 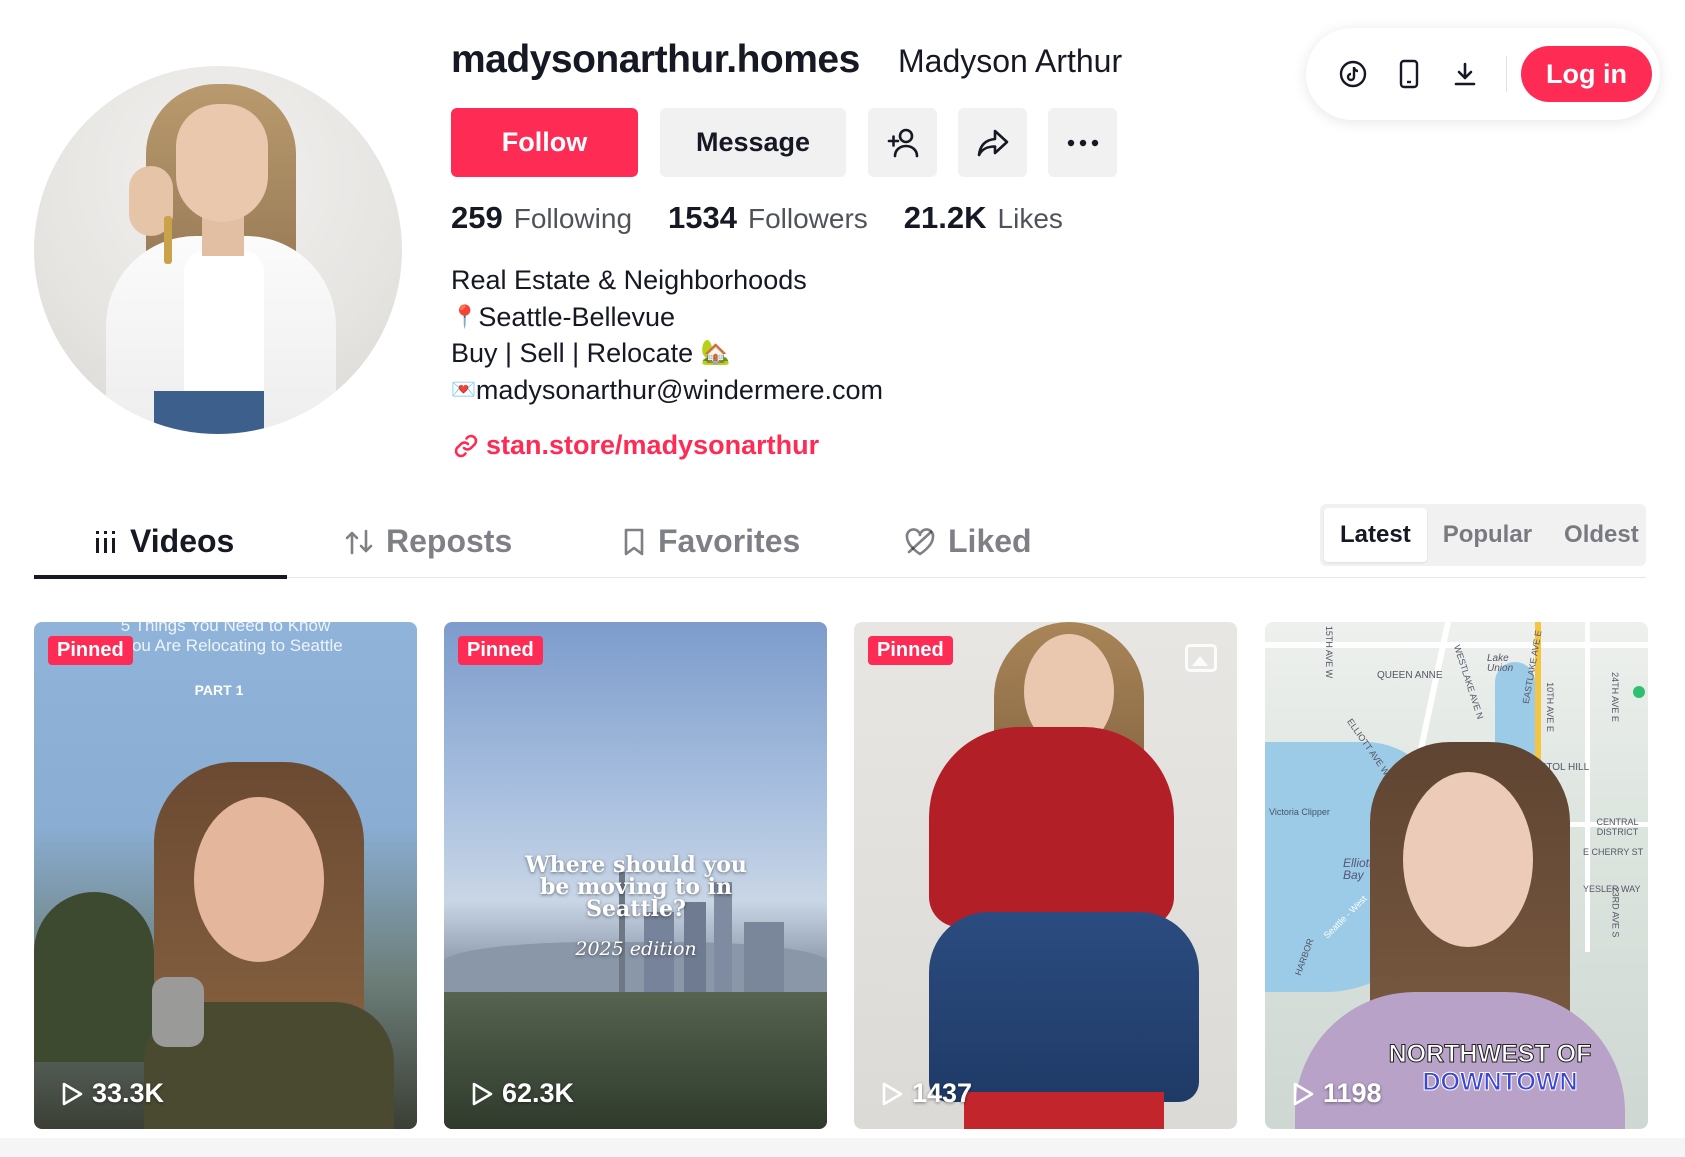 I want to click on login-button: Log in, so click(x=1586, y=74).